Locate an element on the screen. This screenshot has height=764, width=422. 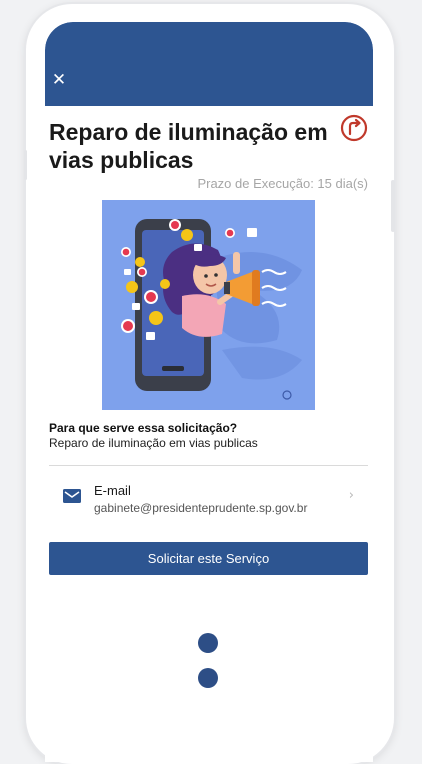
phone-side-button is located at coordinates (393, 206).